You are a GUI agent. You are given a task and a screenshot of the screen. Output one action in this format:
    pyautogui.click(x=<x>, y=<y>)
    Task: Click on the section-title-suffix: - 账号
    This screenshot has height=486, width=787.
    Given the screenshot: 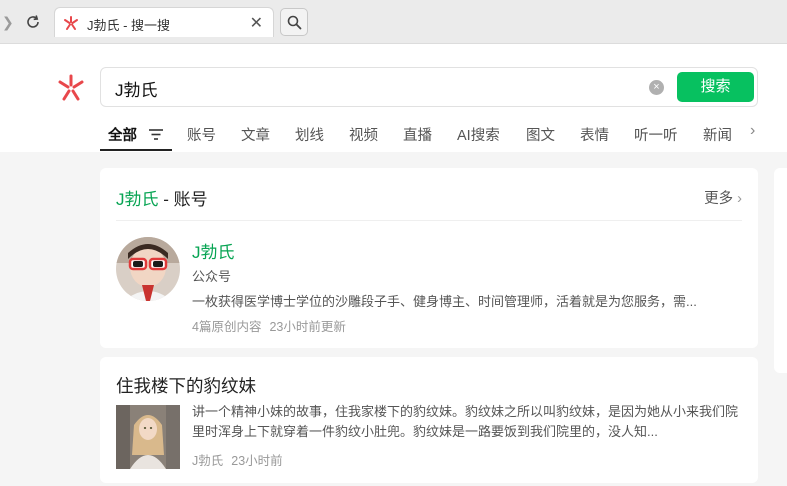 What is the action you would take?
    pyautogui.click(x=183, y=199)
    